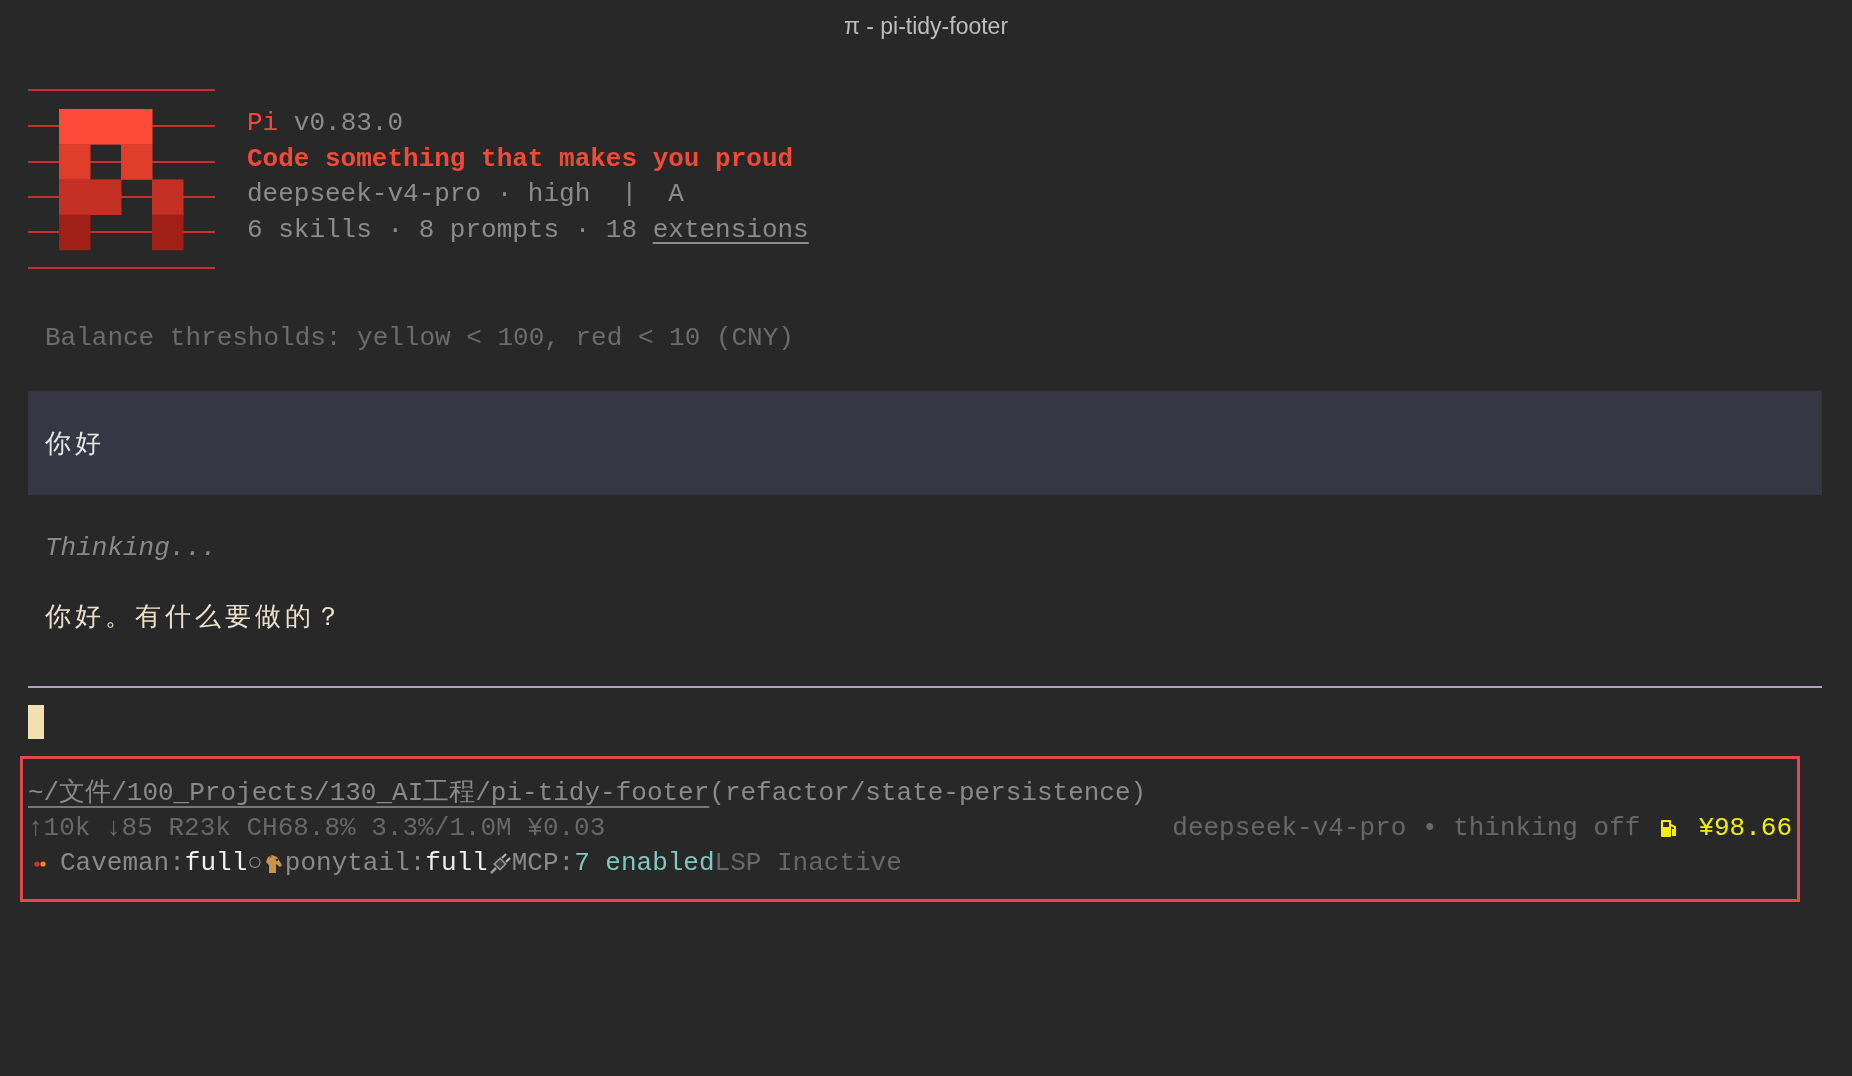  I want to click on mcp-label: MCP:, so click(543, 863).